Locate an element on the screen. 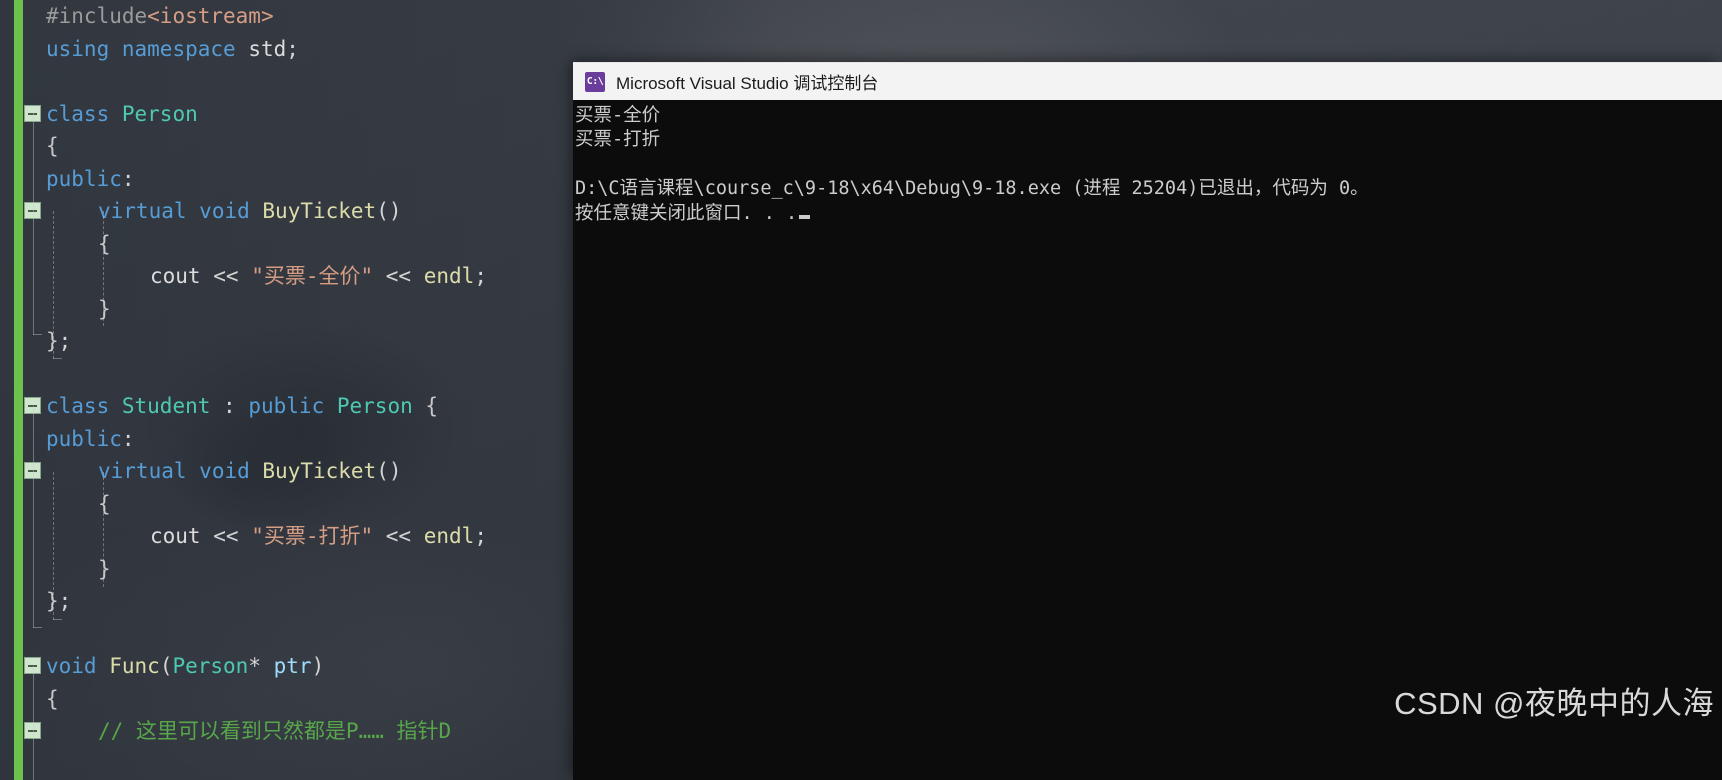 This screenshot has height=780, width=1722. code-token: cout is located at coordinates (175, 276).